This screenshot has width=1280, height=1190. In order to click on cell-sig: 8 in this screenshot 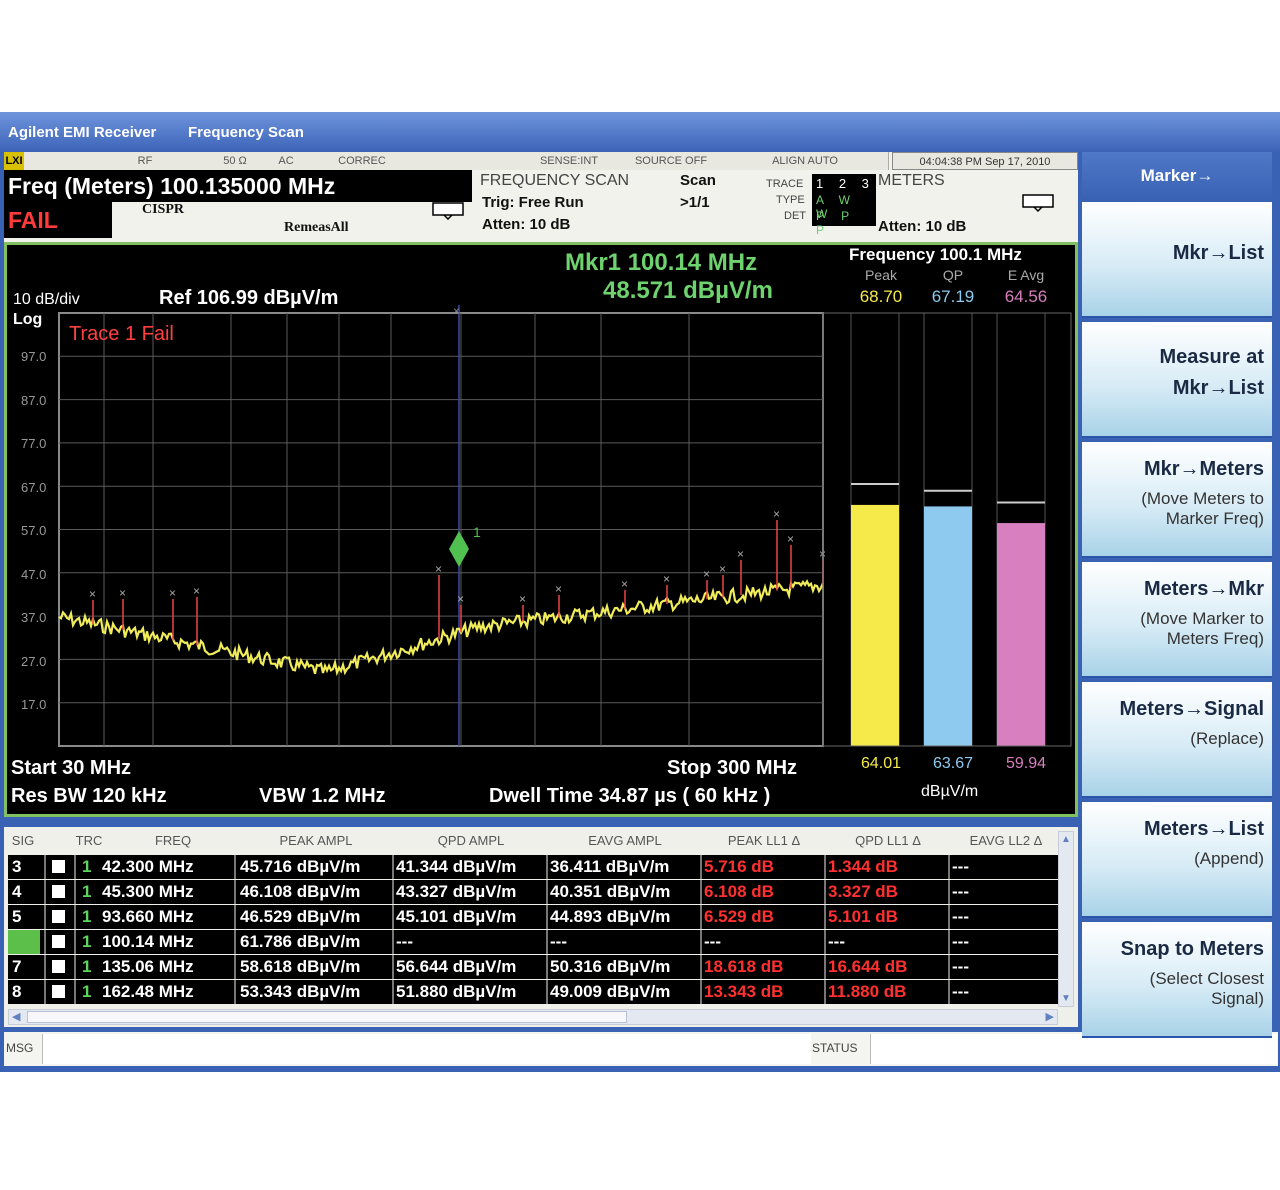, I will do `click(17, 991)`.